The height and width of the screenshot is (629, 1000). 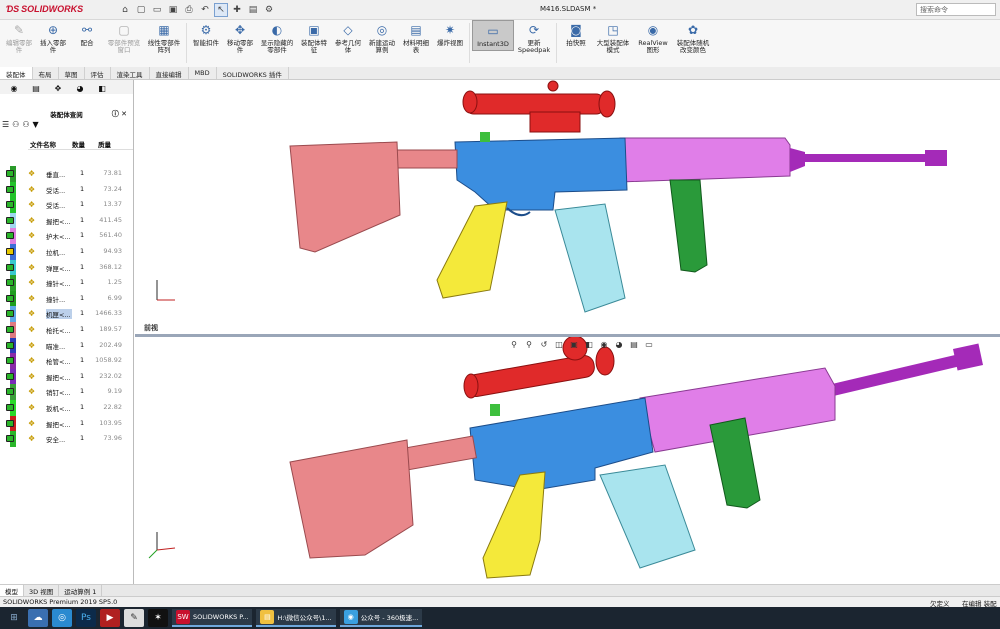 What do you see at coordinates (98, 73) in the screenshot?
I see `command-tab-3: 评估` at bounding box center [98, 73].